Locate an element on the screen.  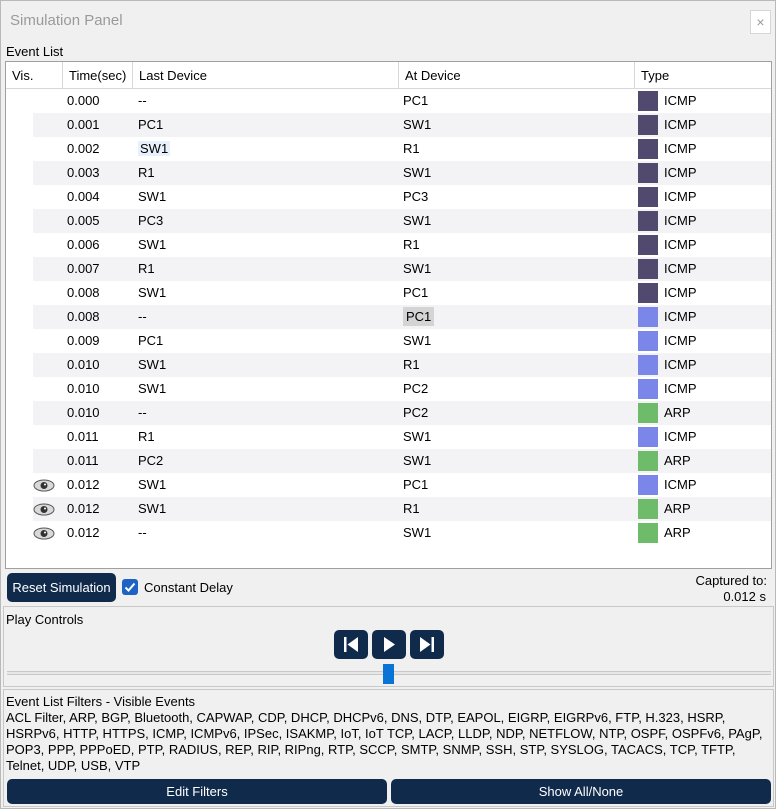
table-row: 0.012 SW1 PC1 ICMP is located at coordinates (388, 485).